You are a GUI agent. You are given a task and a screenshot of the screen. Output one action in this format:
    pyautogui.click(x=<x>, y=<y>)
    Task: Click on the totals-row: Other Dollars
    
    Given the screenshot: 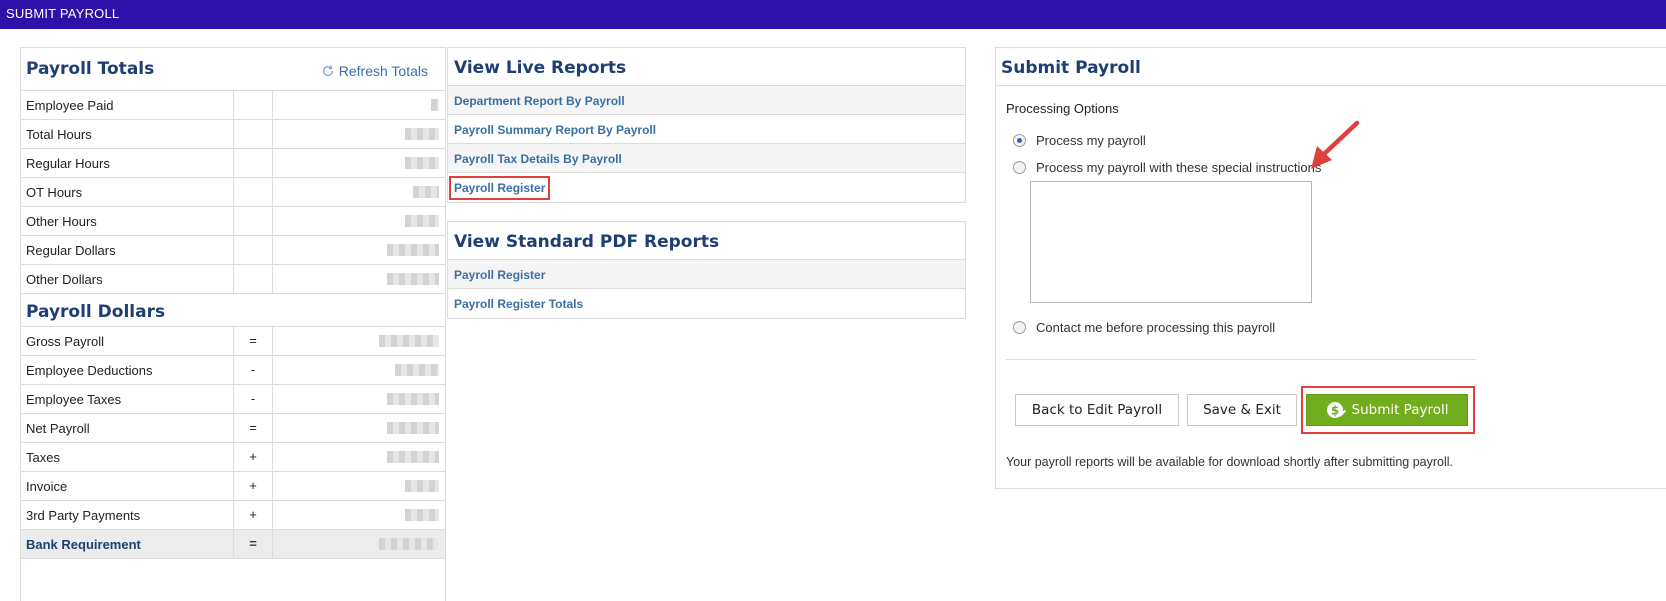 What is the action you would take?
    pyautogui.click(x=233, y=279)
    